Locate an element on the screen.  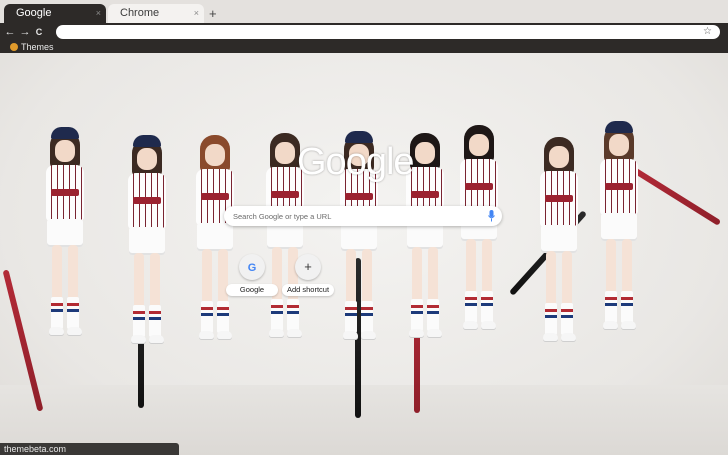
bookmark-label: Themes is located at coordinates (37, 47).